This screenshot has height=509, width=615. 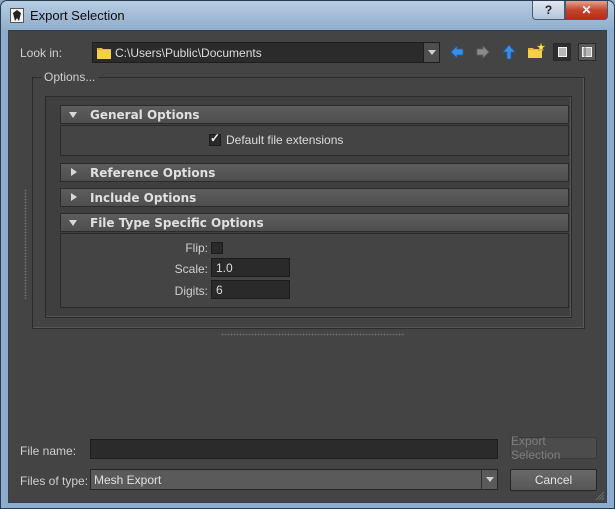 What do you see at coordinates (153, 173) in the screenshot?
I see `reference-options-title: Reference Options` at bounding box center [153, 173].